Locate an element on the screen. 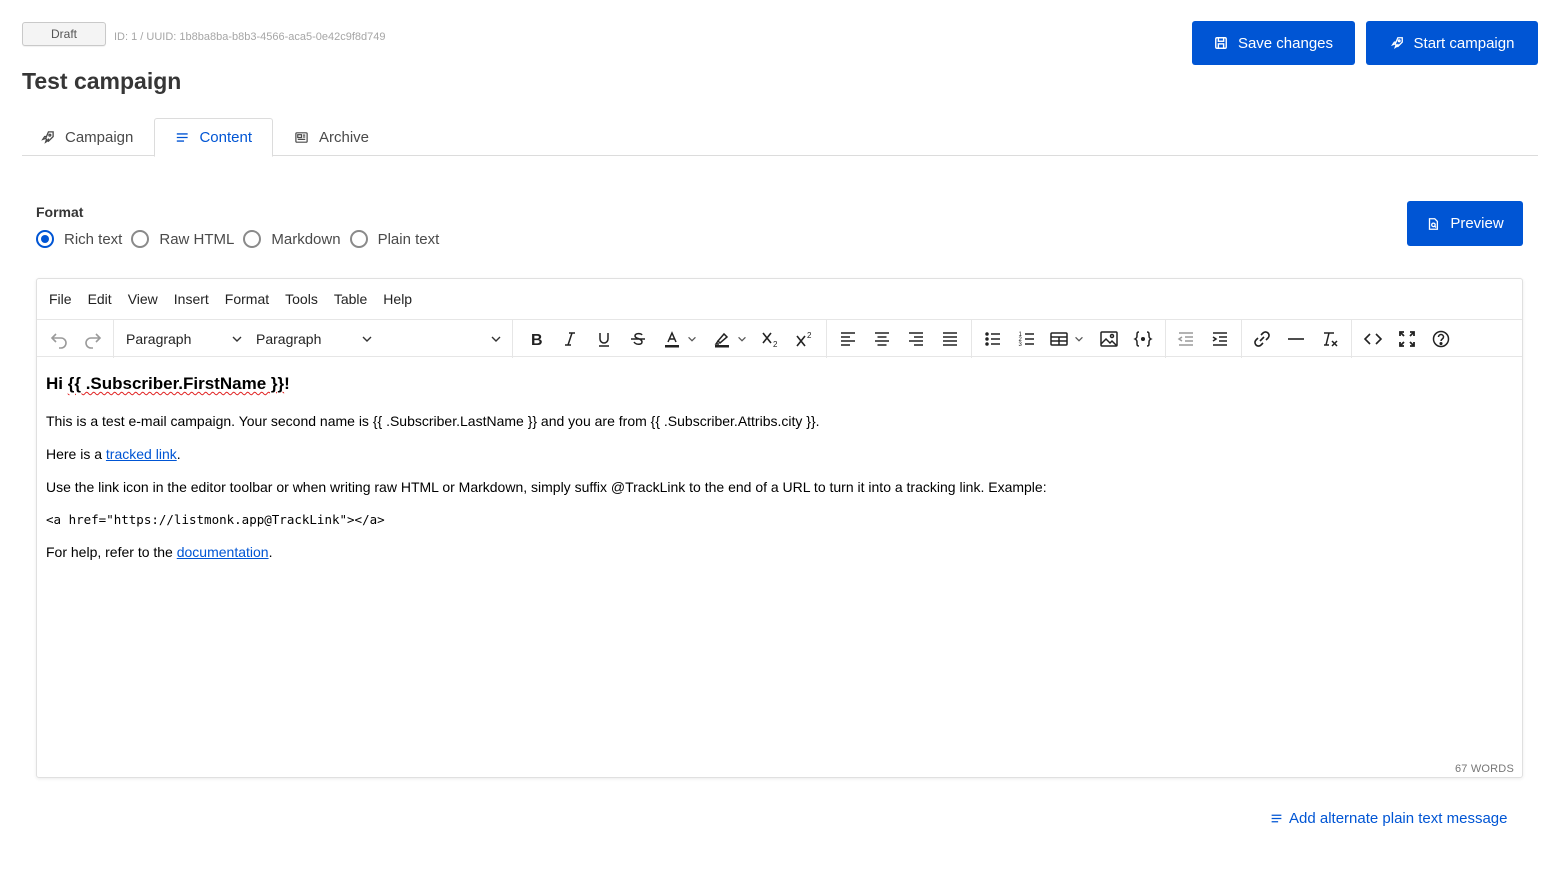  email-heading: Hi {{ .Subscriber.FirstName }}! is located at coordinates (778, 384).